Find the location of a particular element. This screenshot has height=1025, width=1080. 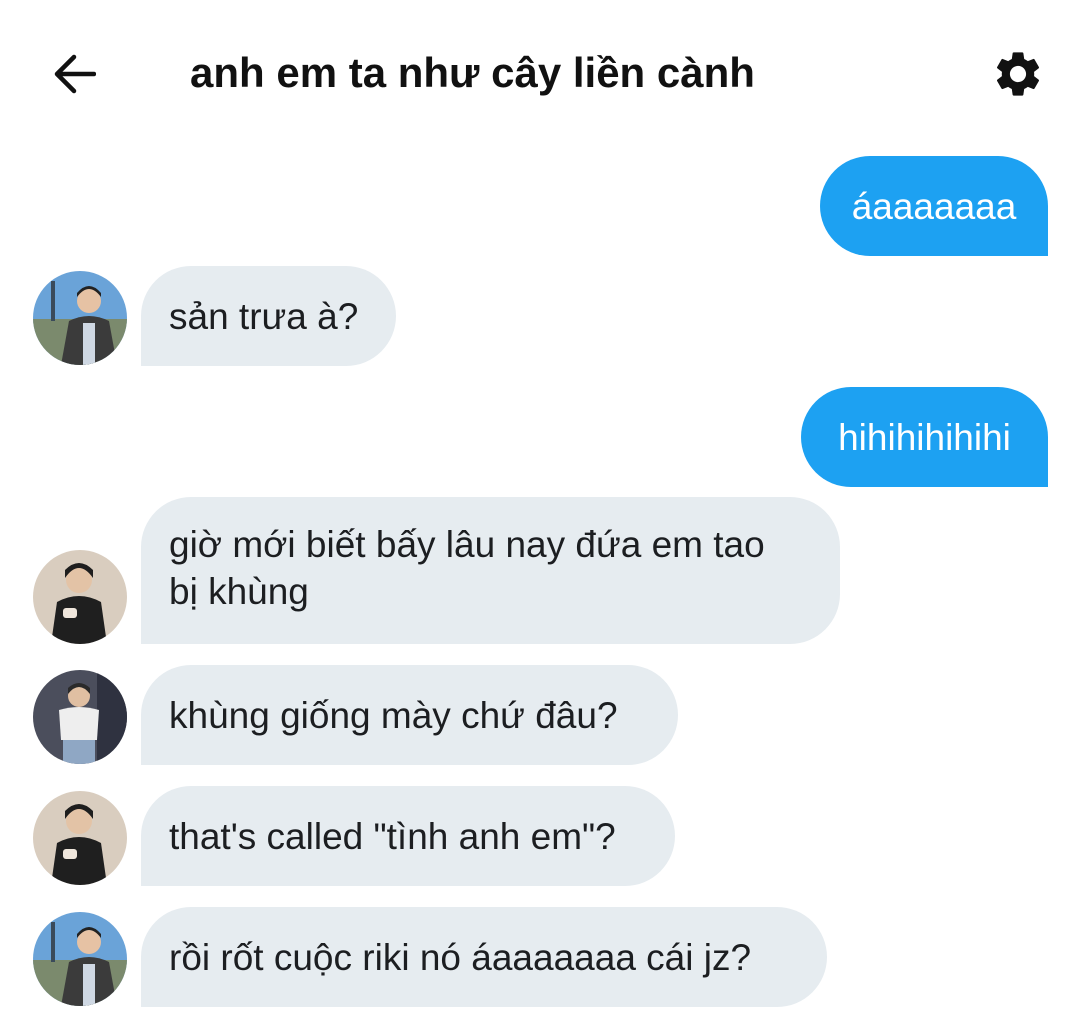

message-bubble-outgoing: áaaaaaaa is located at coordinates (934, 206).